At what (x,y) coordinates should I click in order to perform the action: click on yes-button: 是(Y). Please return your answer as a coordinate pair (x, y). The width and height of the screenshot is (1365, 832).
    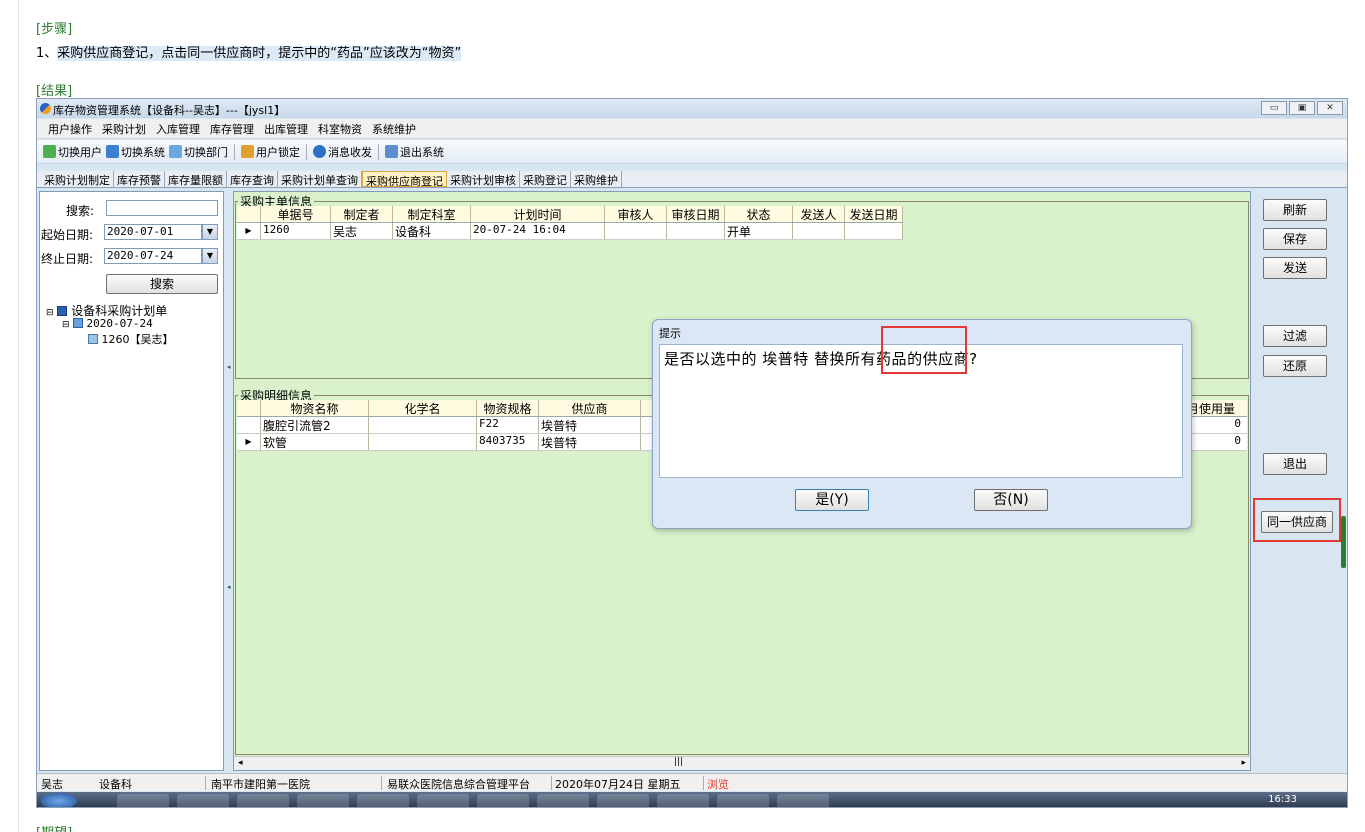
    Looking at the image, I should click on (832, 500).